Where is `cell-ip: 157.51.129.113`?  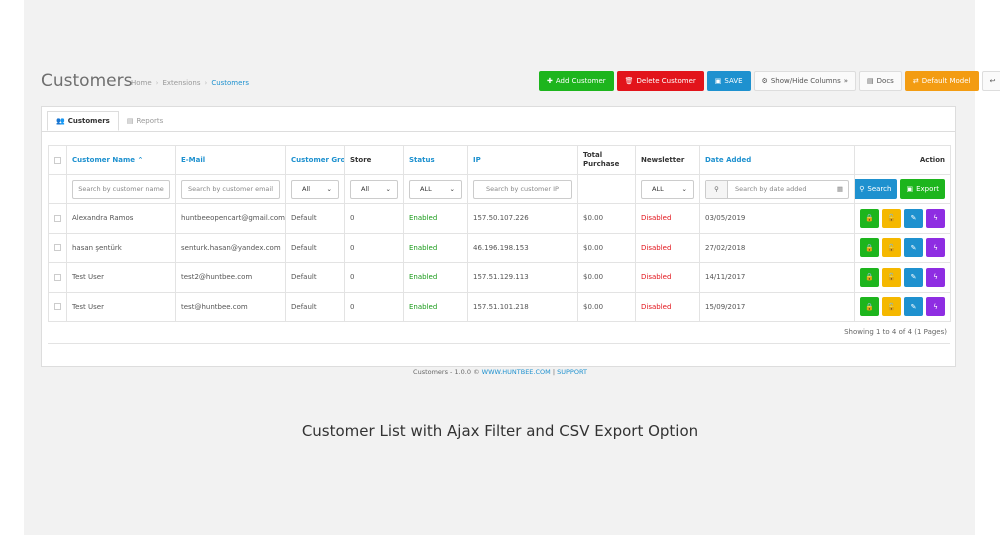
cell-ip: 157.51.129.113 is located at coordinates (522, 277).